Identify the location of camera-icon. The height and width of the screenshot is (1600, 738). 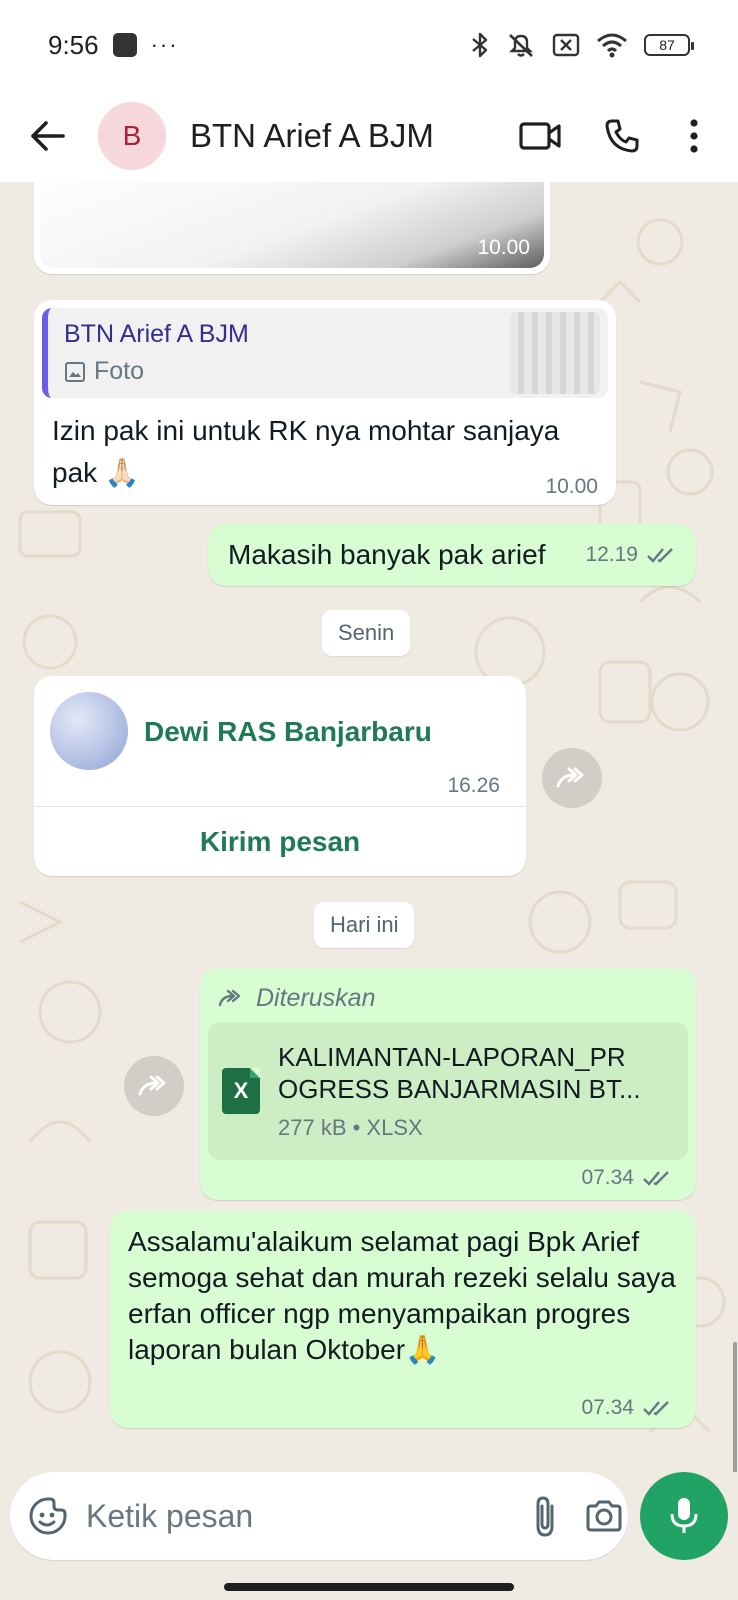
(604, 1516).